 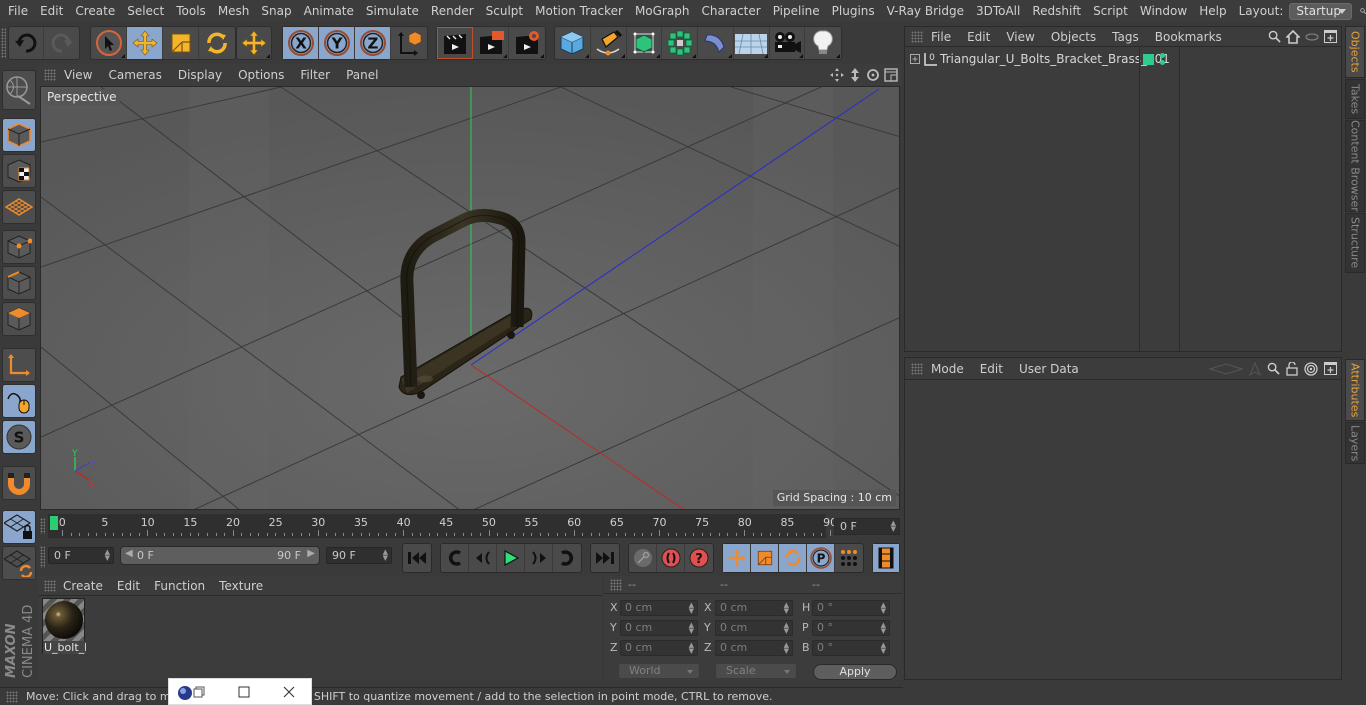 What do you see at coordinates (51, 11) in the screenshot?
I see `menu-edit: Edit` at bounding box center [51, 11].